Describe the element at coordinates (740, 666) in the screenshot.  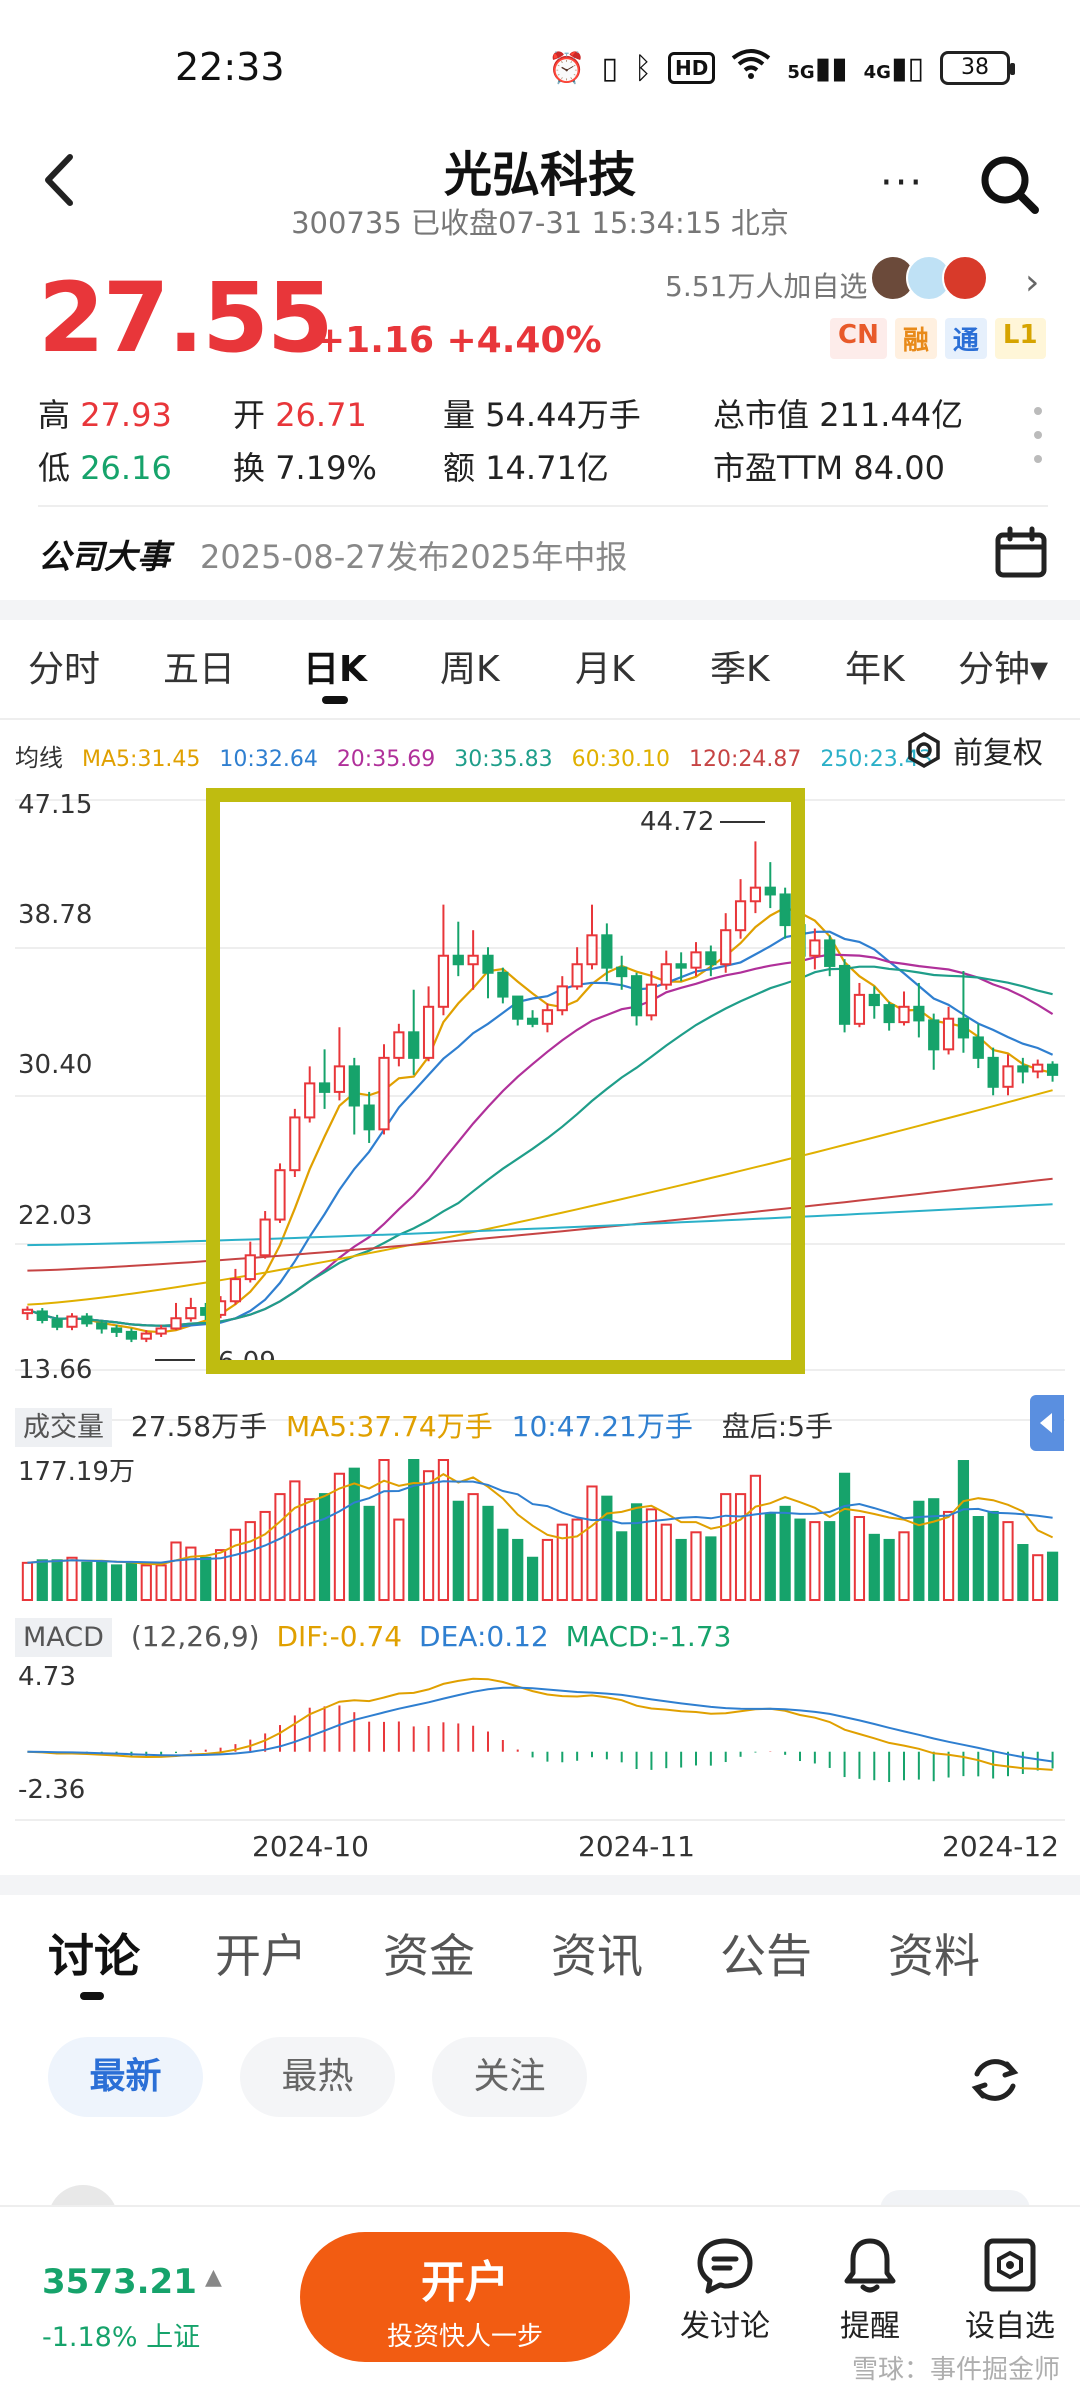
I see `tab-quarterly: 季K` at that location.